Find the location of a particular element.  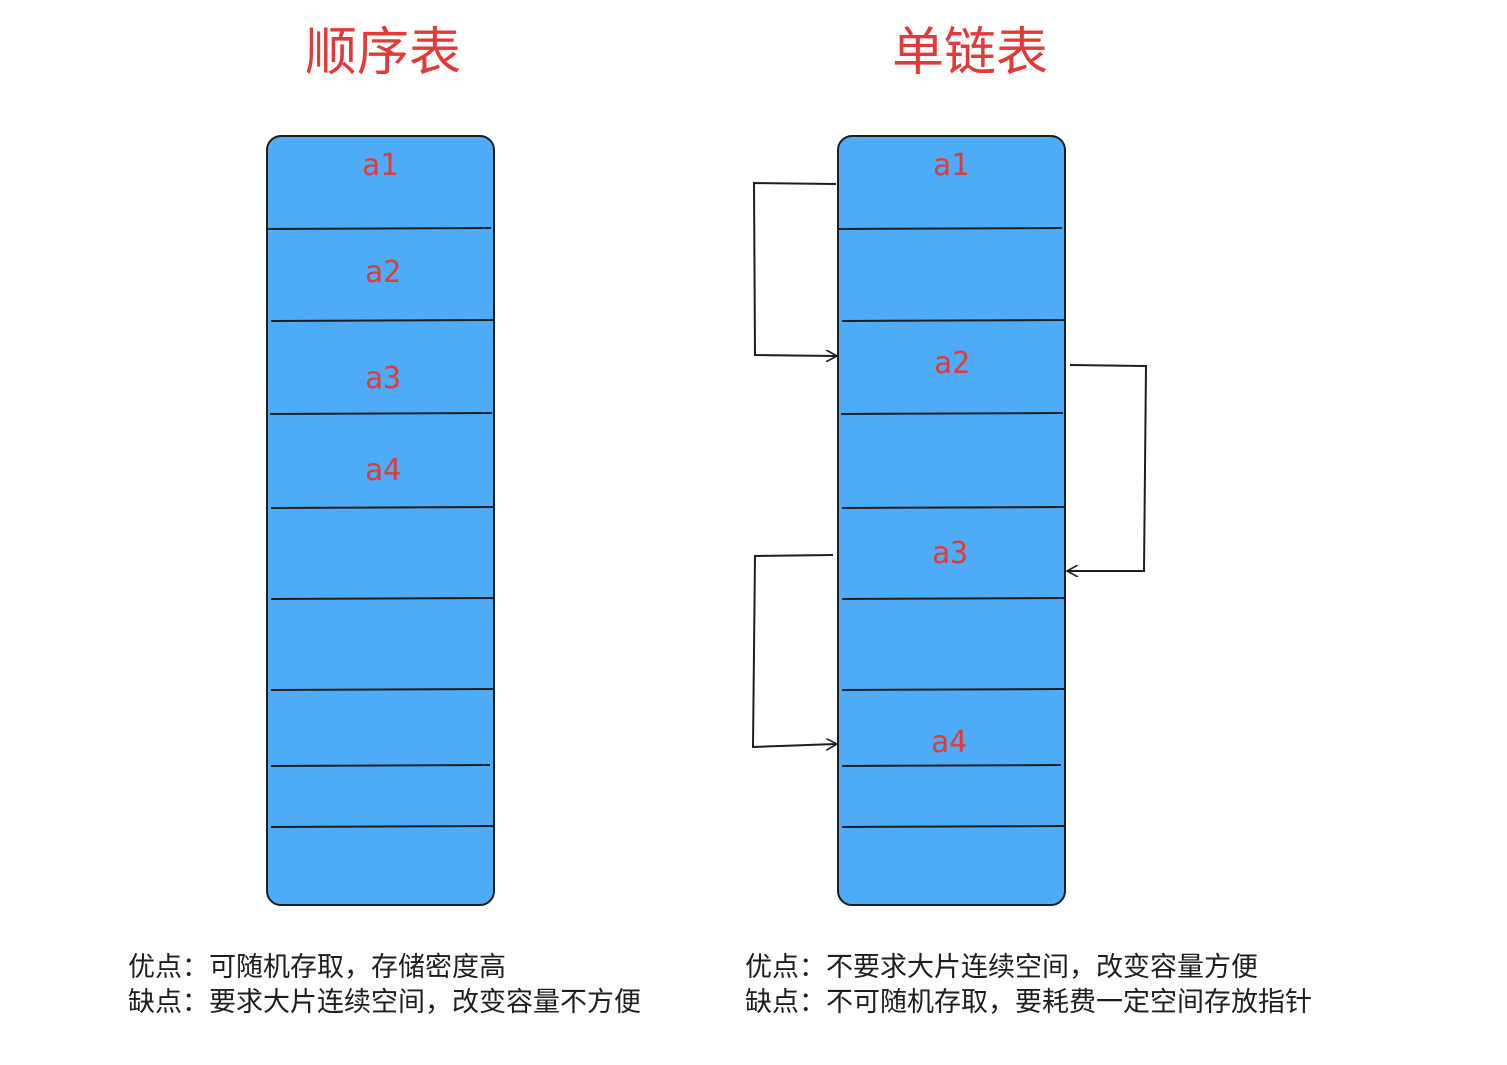

sequential-cons: 缺点：要求大片连续空间，改变容量不方便 is located at coordinates (384, 1002).